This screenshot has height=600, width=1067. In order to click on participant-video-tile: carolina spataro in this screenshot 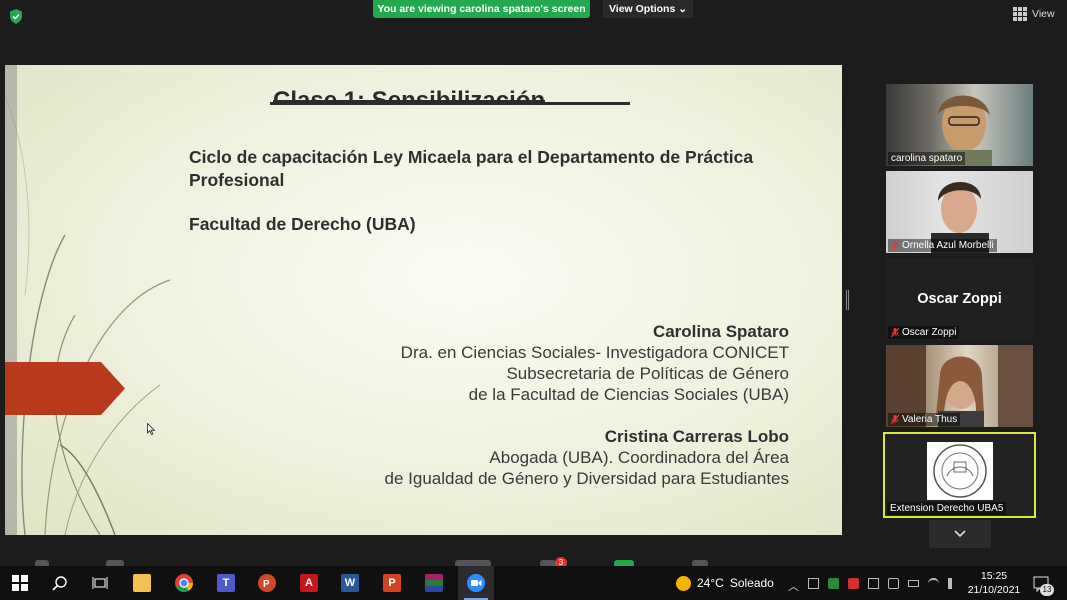, I will do `click(959, 125)`.